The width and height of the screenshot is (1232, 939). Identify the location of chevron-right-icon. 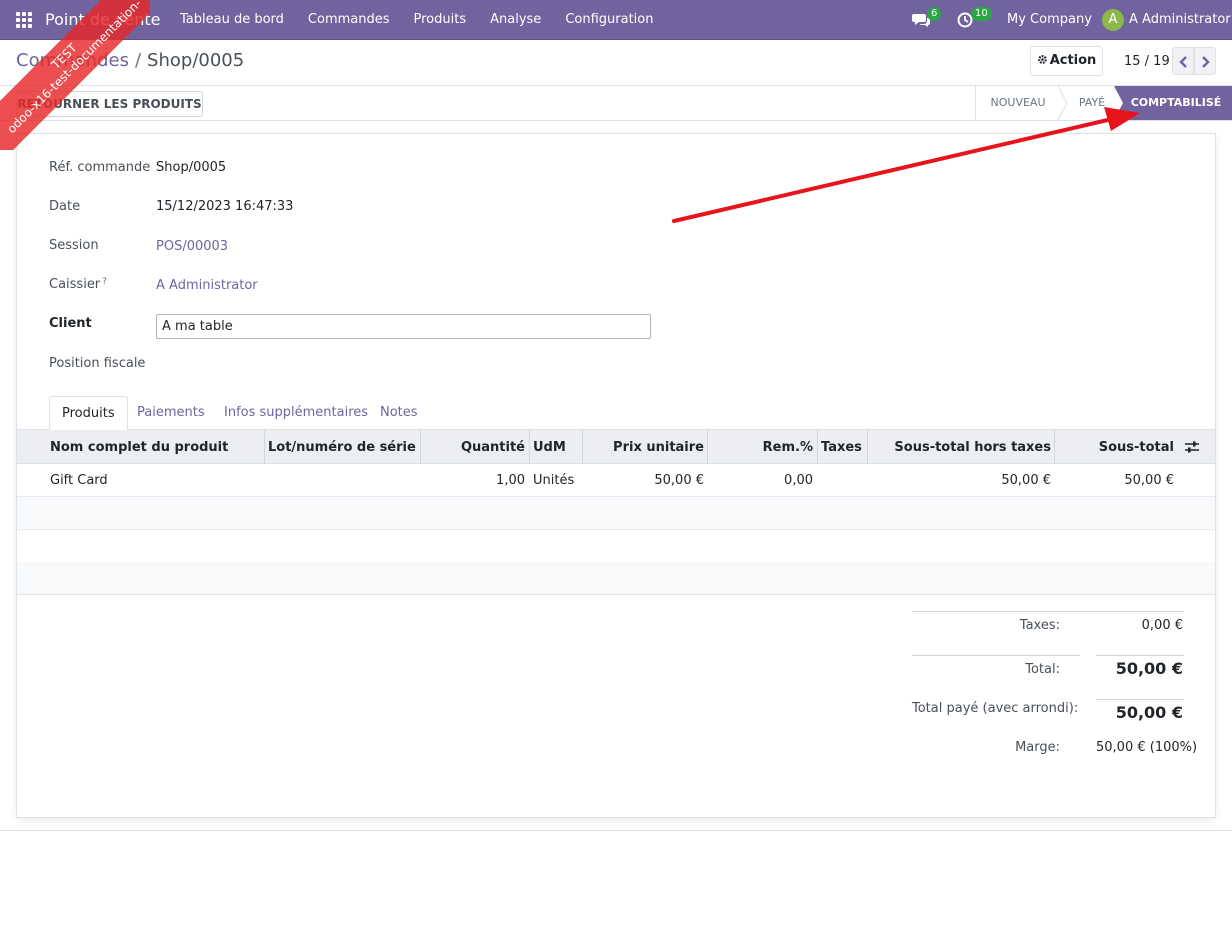
(1206, 62).